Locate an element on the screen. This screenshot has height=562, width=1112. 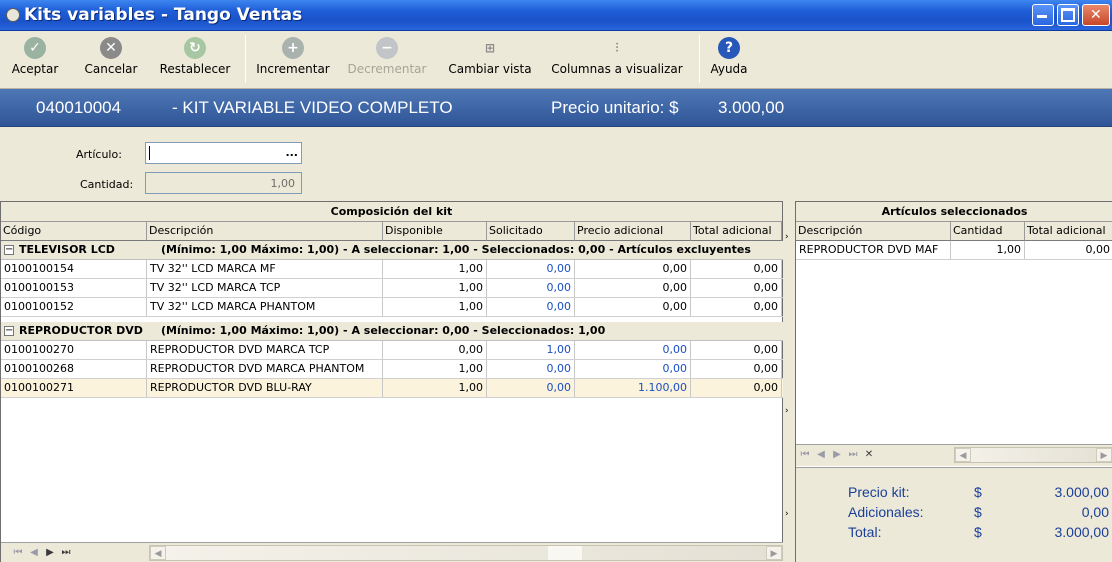
cantidad-field: 1,00 is located at coordinates (223, 183).